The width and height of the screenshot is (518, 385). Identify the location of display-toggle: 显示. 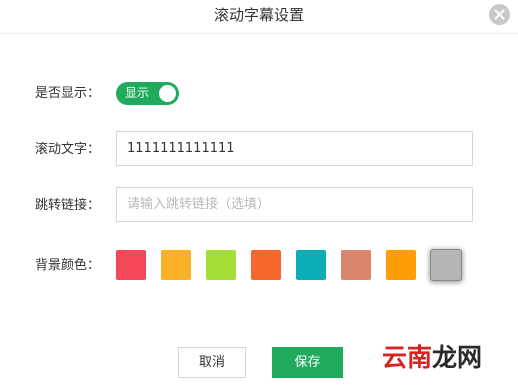
(147, 93).